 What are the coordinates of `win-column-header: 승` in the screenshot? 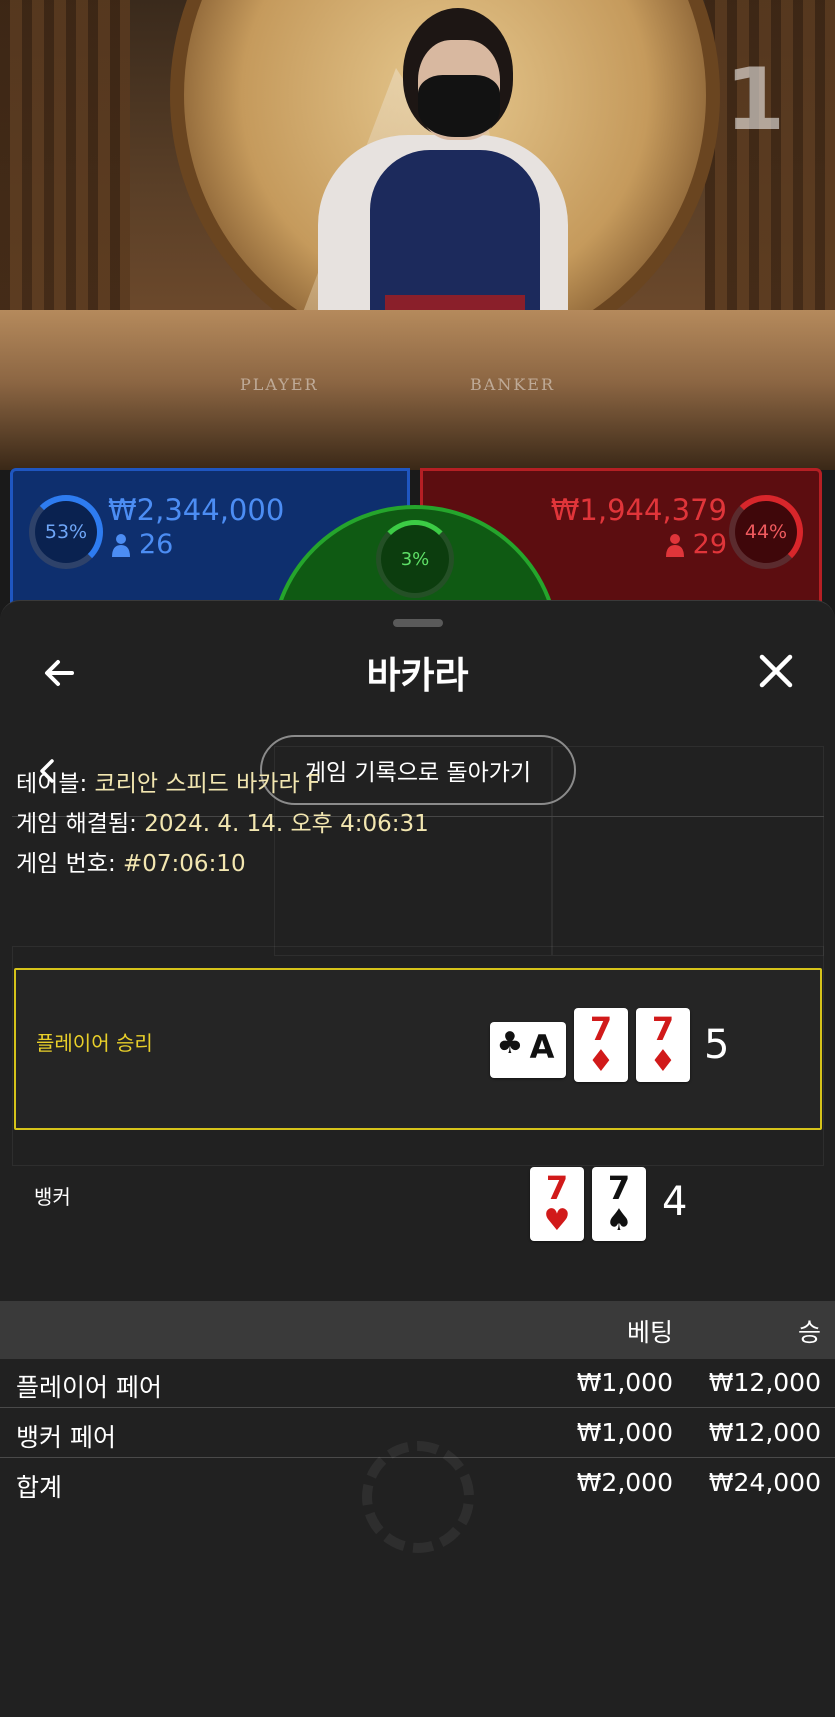 It's located at (809, 1332).